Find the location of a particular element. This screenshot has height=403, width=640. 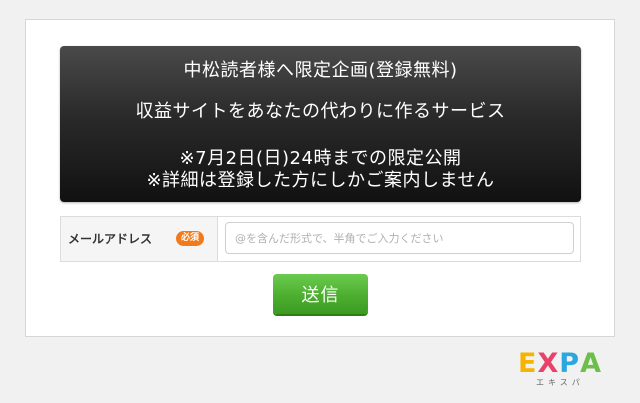

email-label: メールアドレス is located at coordinates (110, 239).